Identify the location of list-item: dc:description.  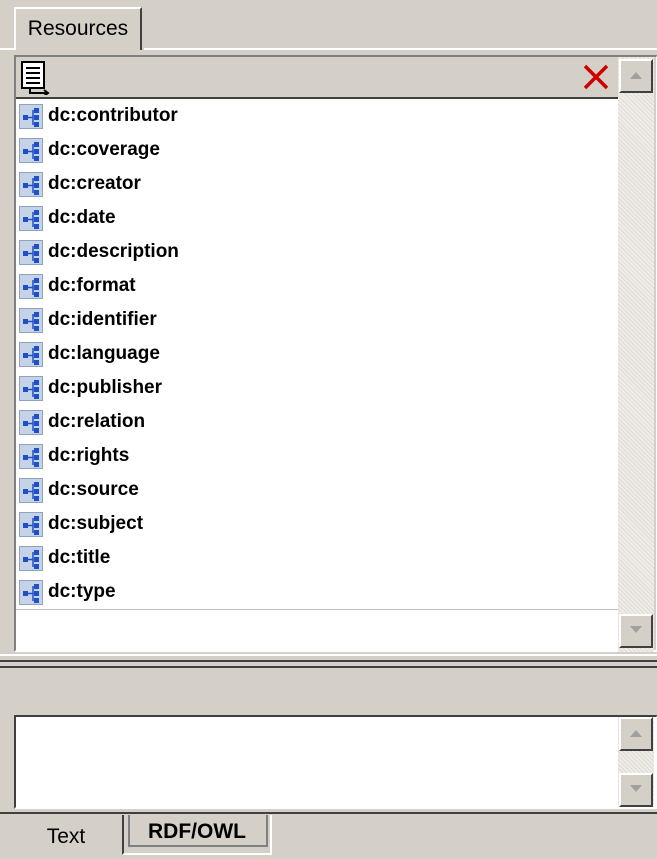
(317, 252).